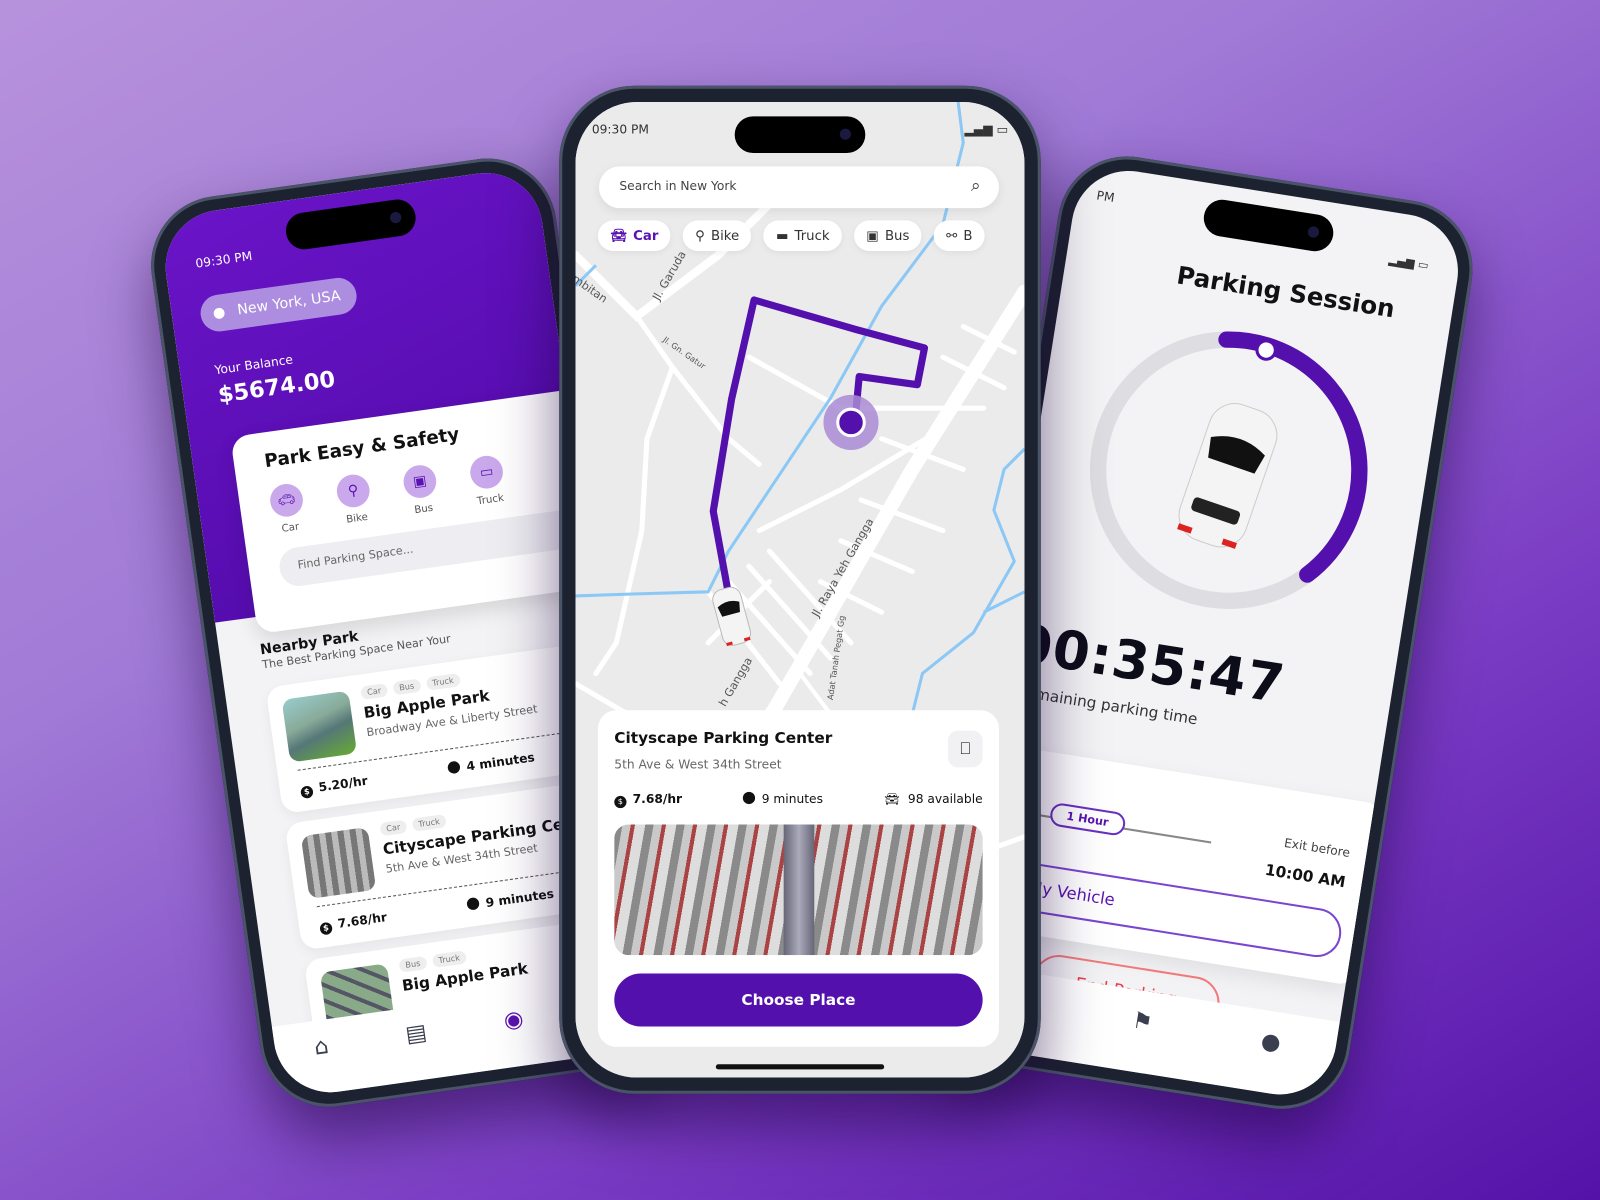 This screenshot has width=1600, height=1200. Describe the element at coordinates (798, 187) in the screenshot. I see `map-search-input: Search in New York ⌕` at that location.